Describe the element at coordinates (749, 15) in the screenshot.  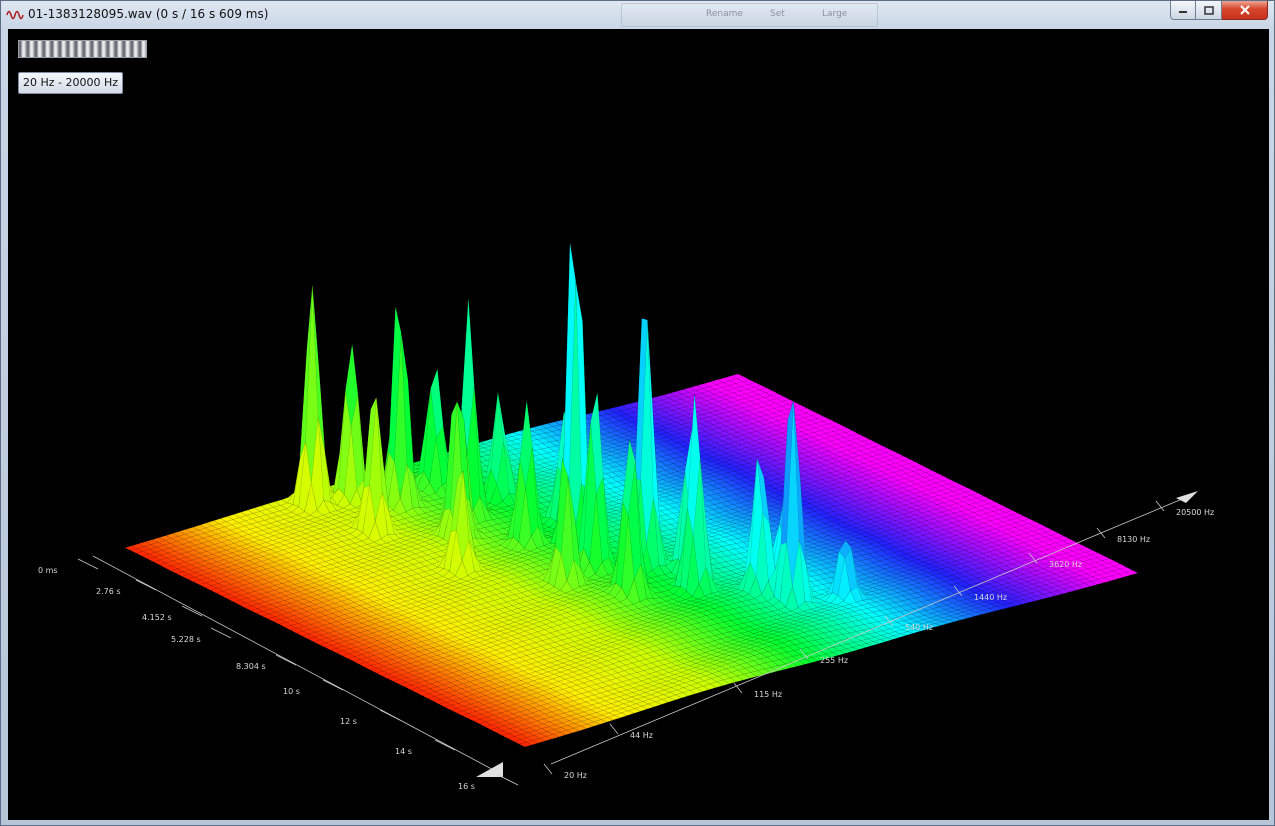
I see `background-toolbar-ghost: Rename Set Large` at that location.